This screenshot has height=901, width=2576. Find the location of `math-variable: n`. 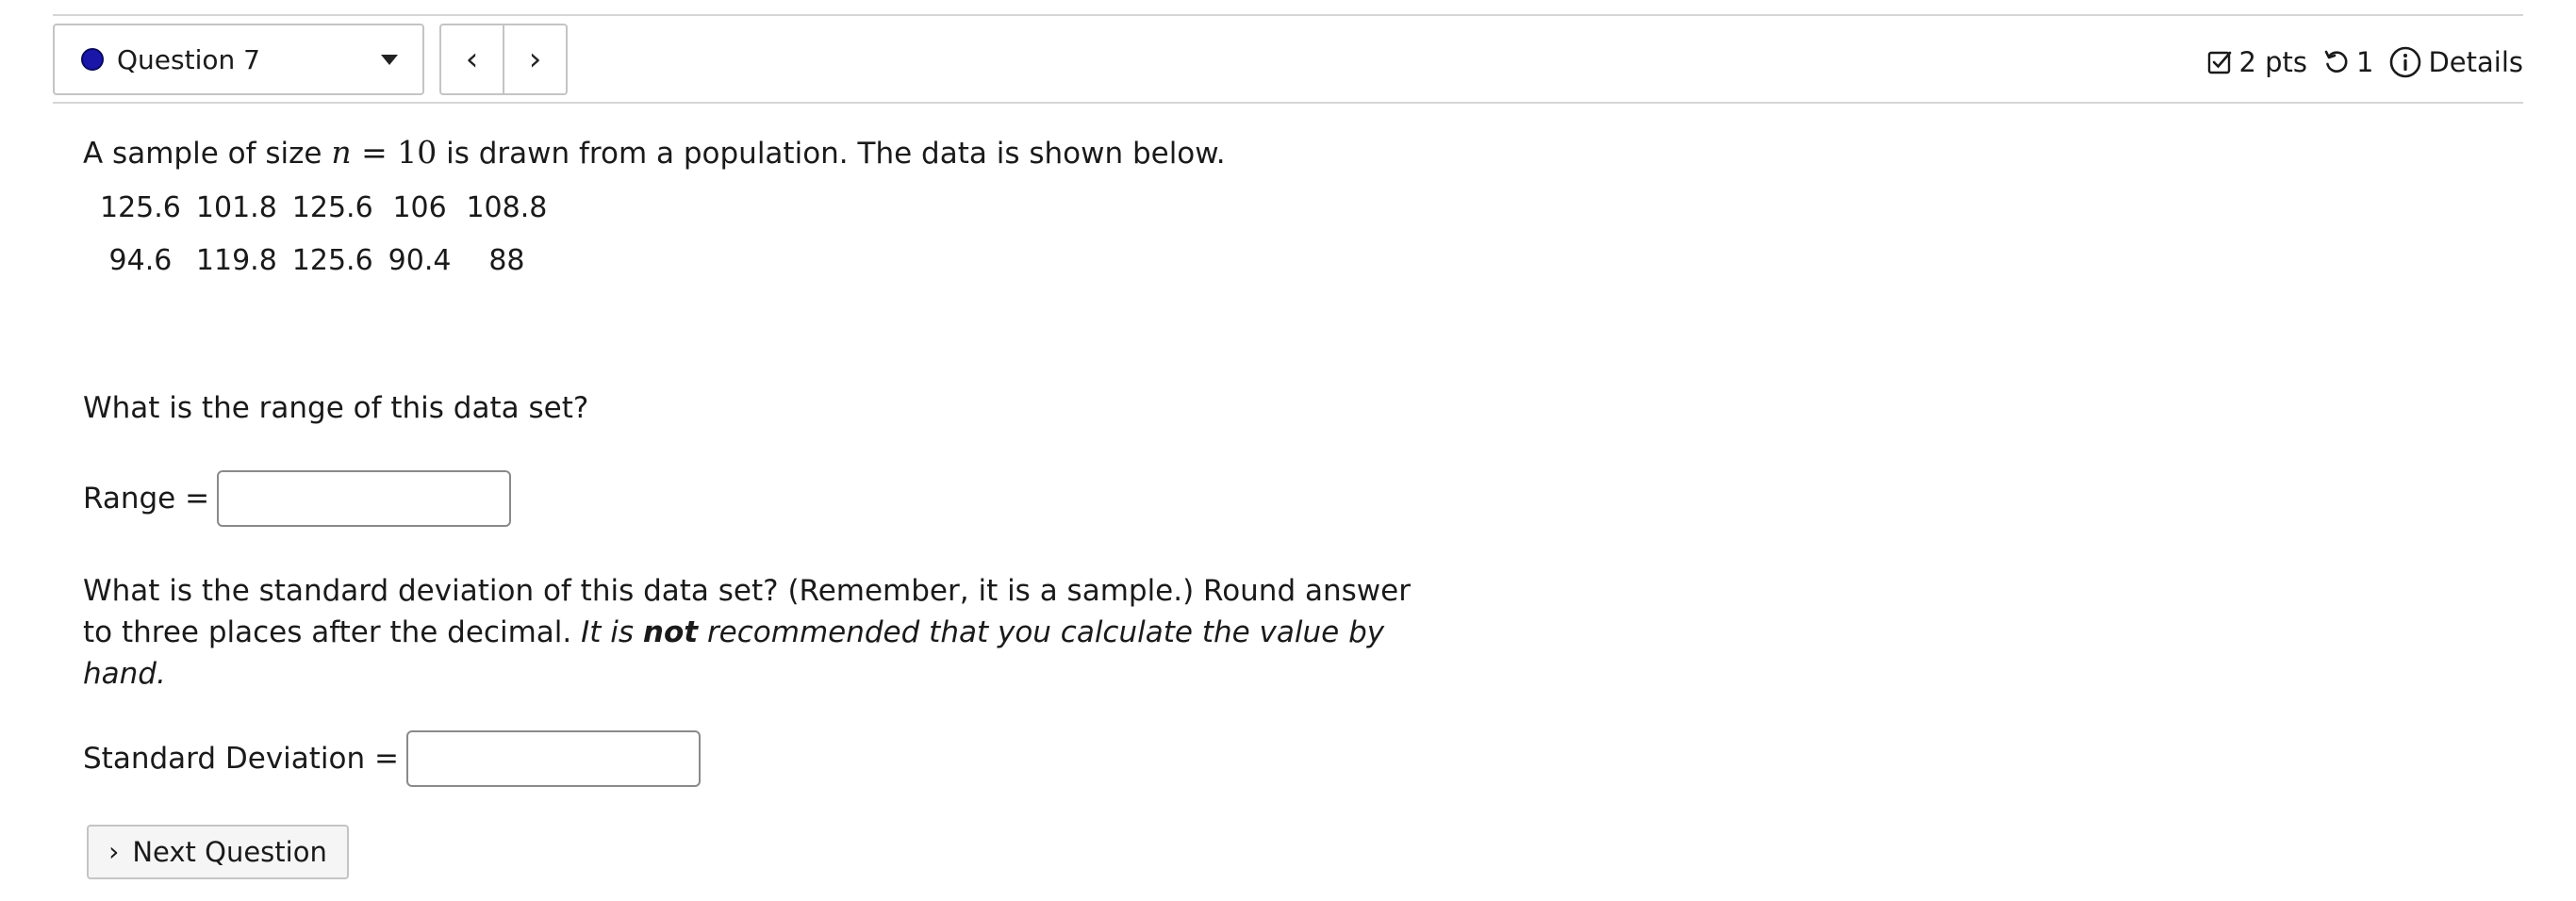

math-variable: n is located at coordinates (341, 152).